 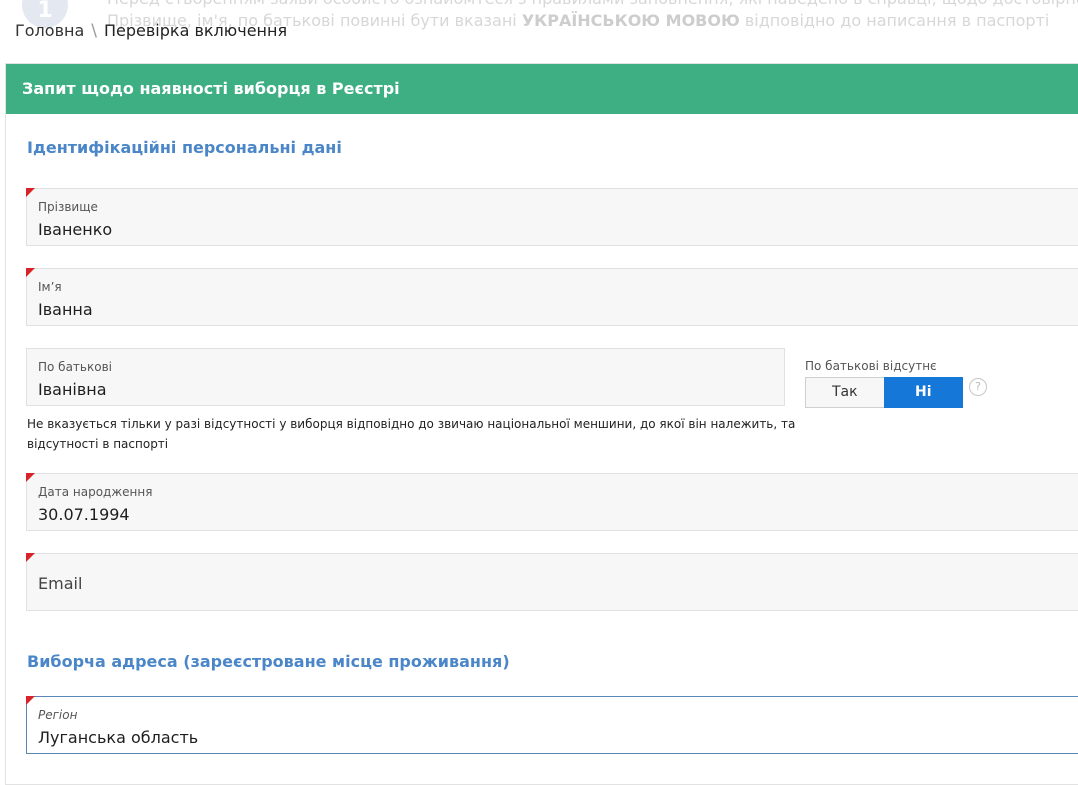 What do you see at coordinates (923, 392) in the screenshot?
I see `toggle-no-button: Ні` at bounding box center [923, 392].